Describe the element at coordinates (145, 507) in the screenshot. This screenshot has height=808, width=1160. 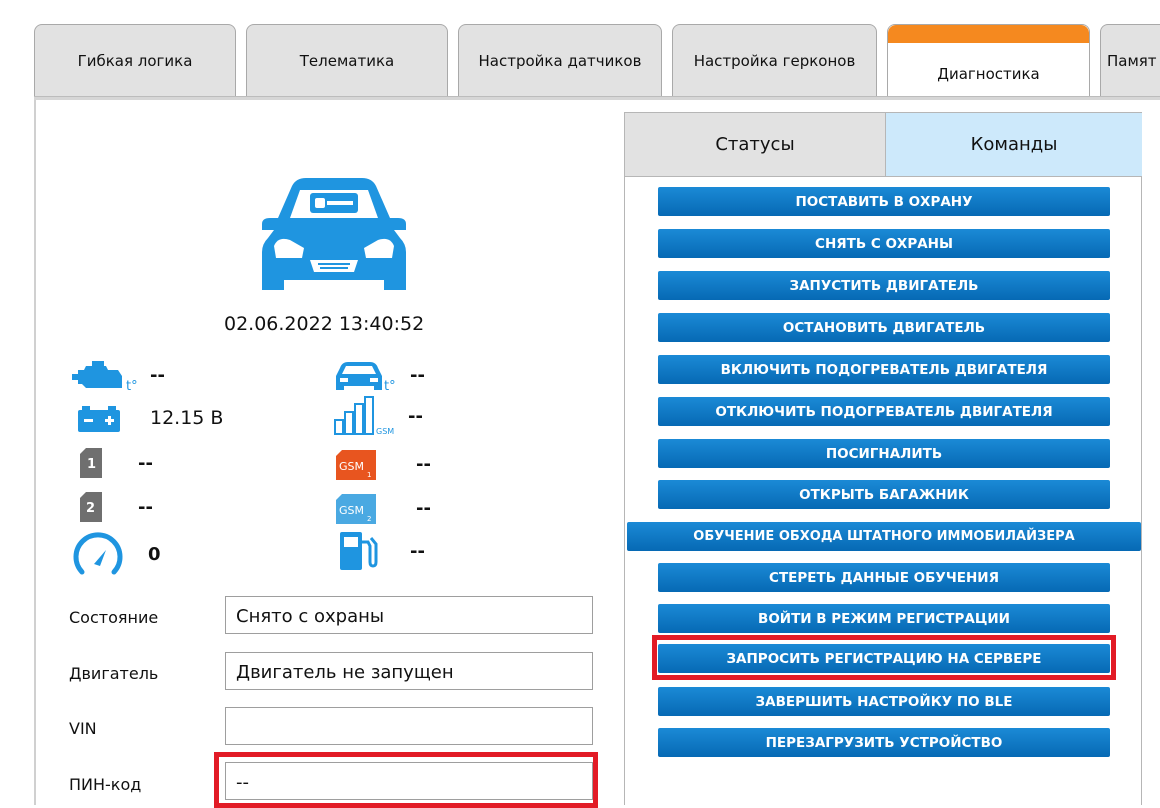
I see `sim2-value: --` at that location.